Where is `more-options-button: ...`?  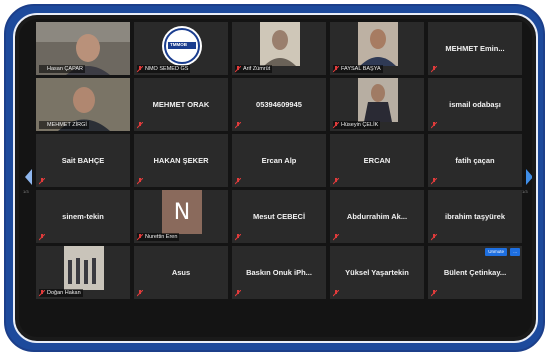 more-options-button: ... is located at coordinates (515, 252).